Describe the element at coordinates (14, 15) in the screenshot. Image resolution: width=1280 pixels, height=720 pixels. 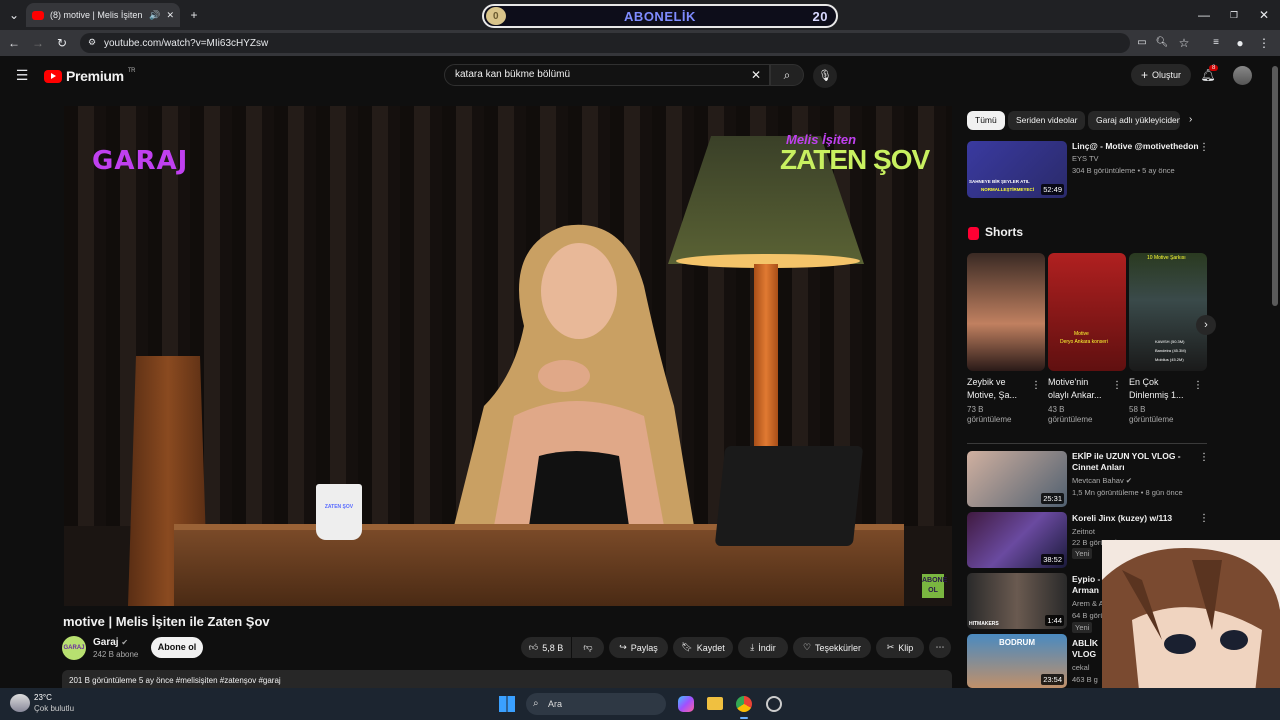
I see `tab-search-icon: ⌄` at that location.